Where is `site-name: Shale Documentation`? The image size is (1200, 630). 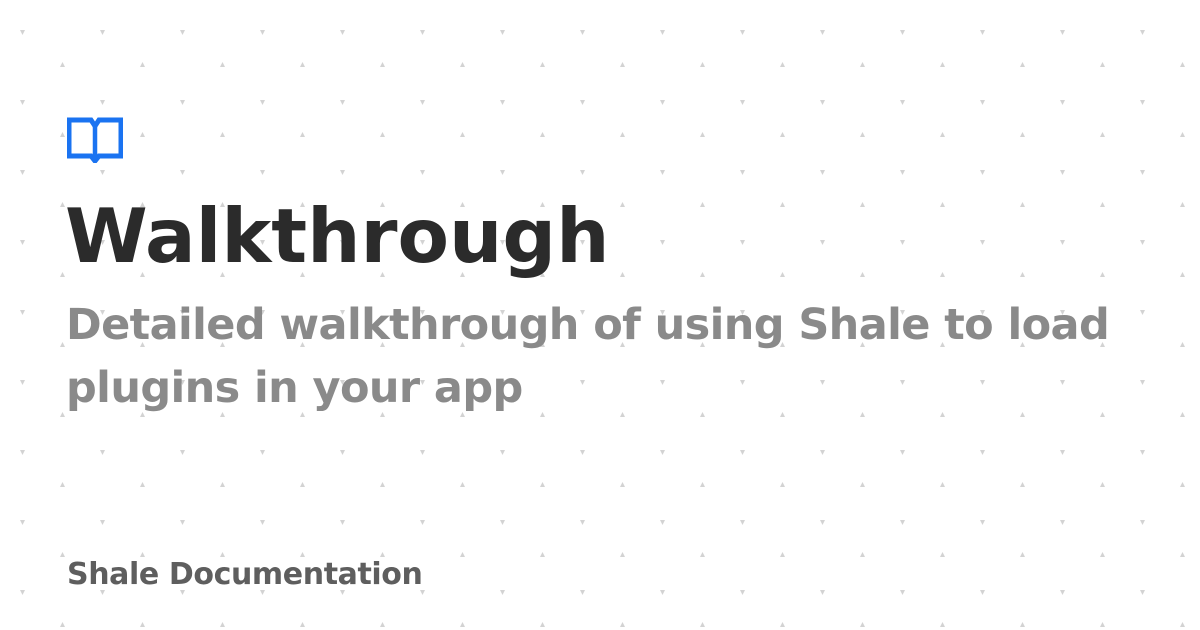 site-name: Shale Documentation is located at coordinates (245, 574).